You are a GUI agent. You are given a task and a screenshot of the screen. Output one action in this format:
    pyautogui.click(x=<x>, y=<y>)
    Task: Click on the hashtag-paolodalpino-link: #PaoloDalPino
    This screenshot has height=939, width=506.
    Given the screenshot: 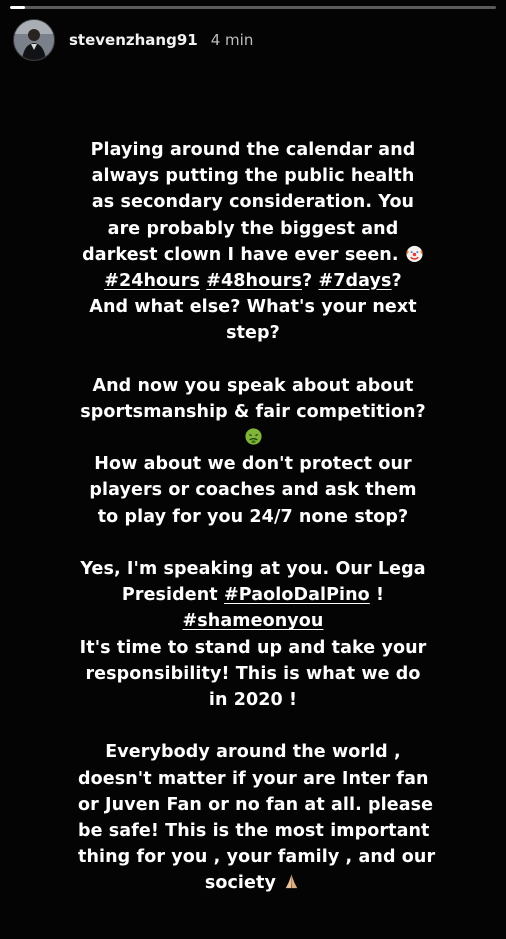 What is the action you would take?
    pyautogui.click(x=297, y=595)
    